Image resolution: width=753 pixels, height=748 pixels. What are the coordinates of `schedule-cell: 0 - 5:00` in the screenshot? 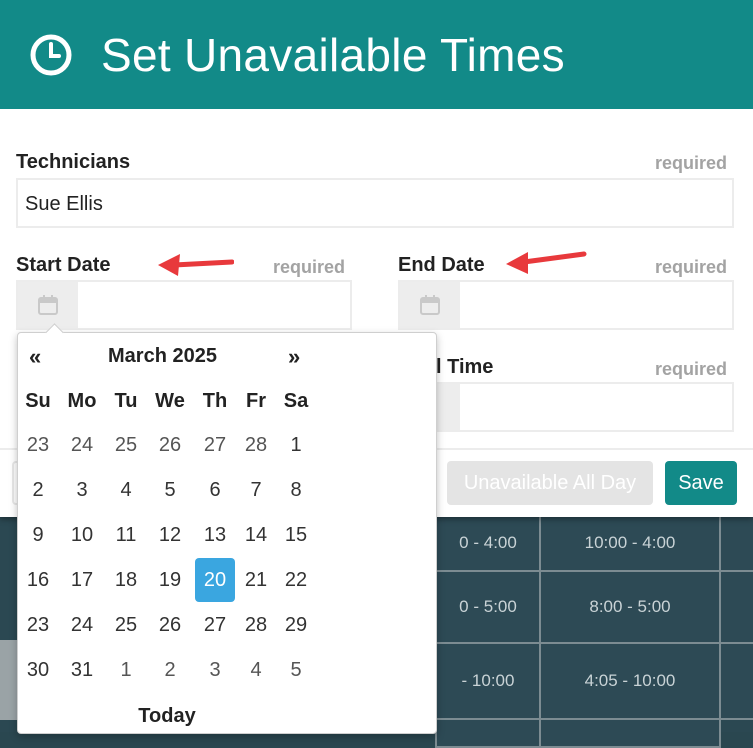 It's located at (488, 607).